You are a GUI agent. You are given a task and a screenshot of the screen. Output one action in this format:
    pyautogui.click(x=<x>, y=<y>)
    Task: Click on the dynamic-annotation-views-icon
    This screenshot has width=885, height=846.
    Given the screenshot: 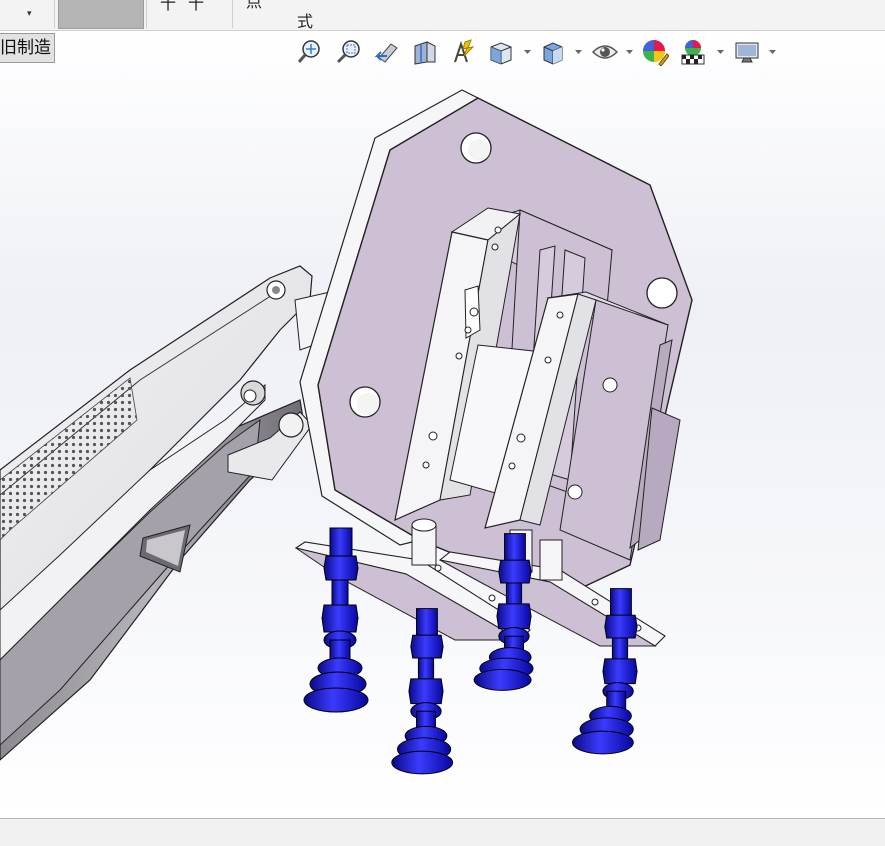 What is the action you would take?
    pyautogui.click(x=463, y=52)
    